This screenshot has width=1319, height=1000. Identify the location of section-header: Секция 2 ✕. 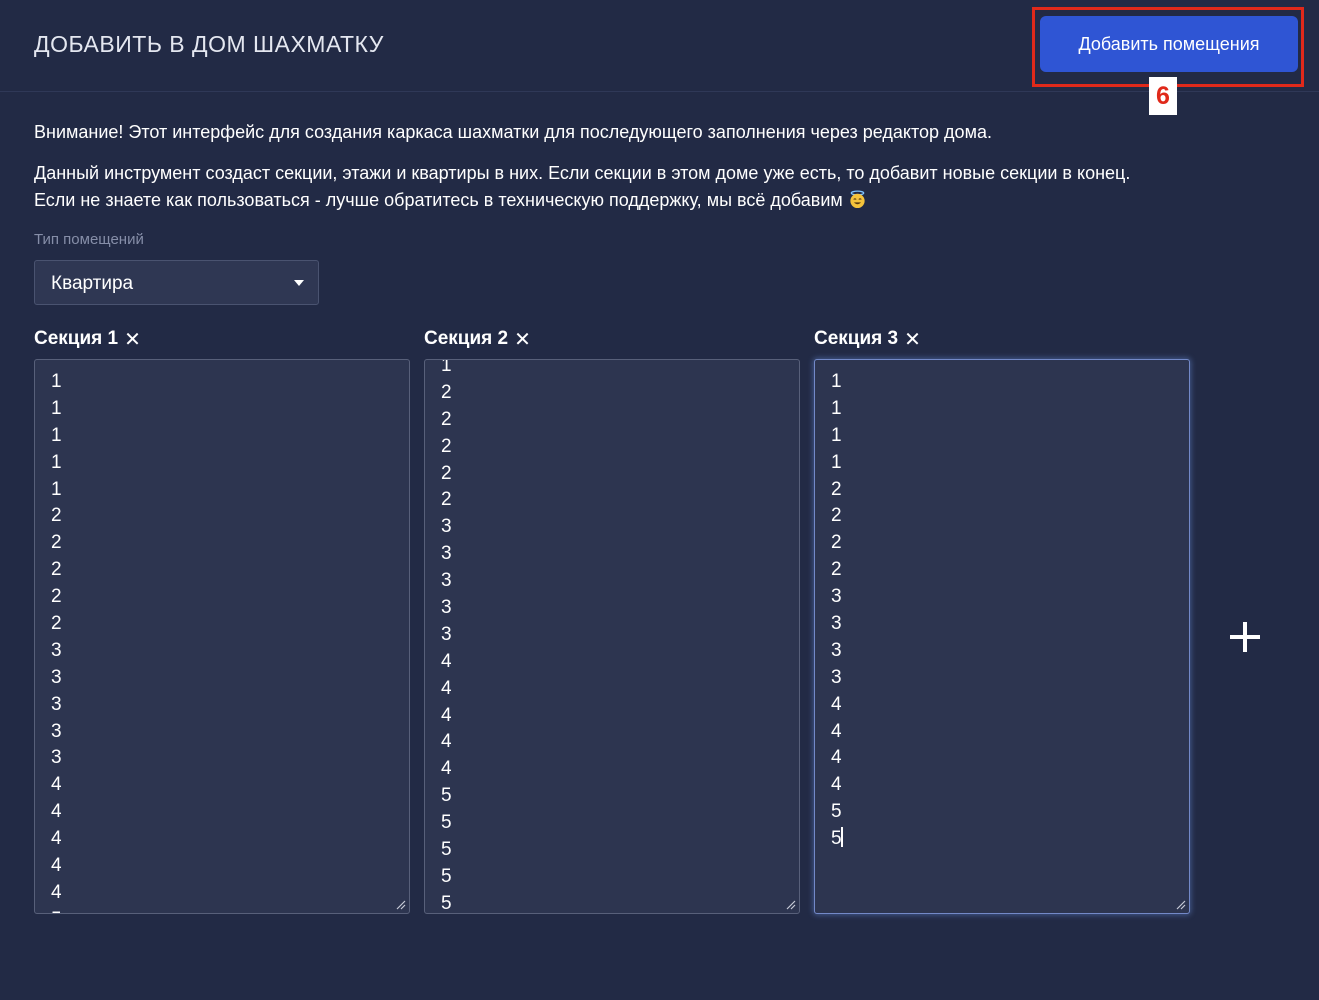
(612, 339).